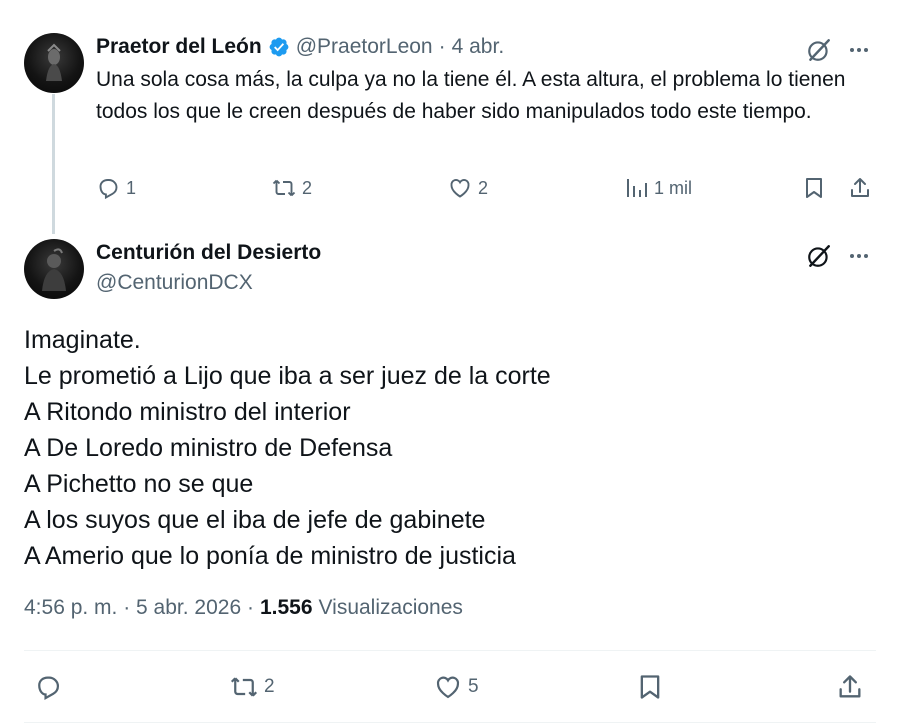  What do you see at coordinates (208, 448) in the screenshot?
I see `tweet-line: A De Loredo ministro de Defensa` at bounding box center [208, 448].